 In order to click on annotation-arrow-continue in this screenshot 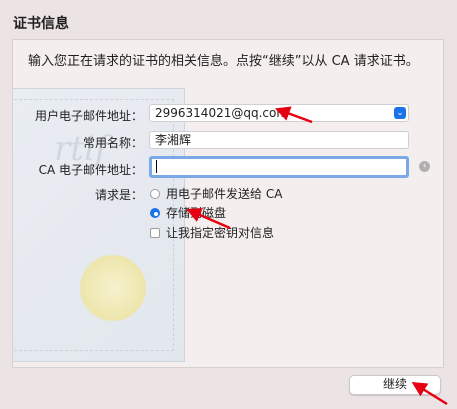, I will do `click(429, 394)`.